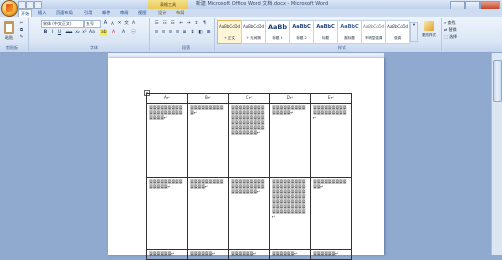 This screenshot has height=260, width=502. Describe the element at coordinates (91, 32) in the screenshot. I see `change-case-icon: Aa` at that location.